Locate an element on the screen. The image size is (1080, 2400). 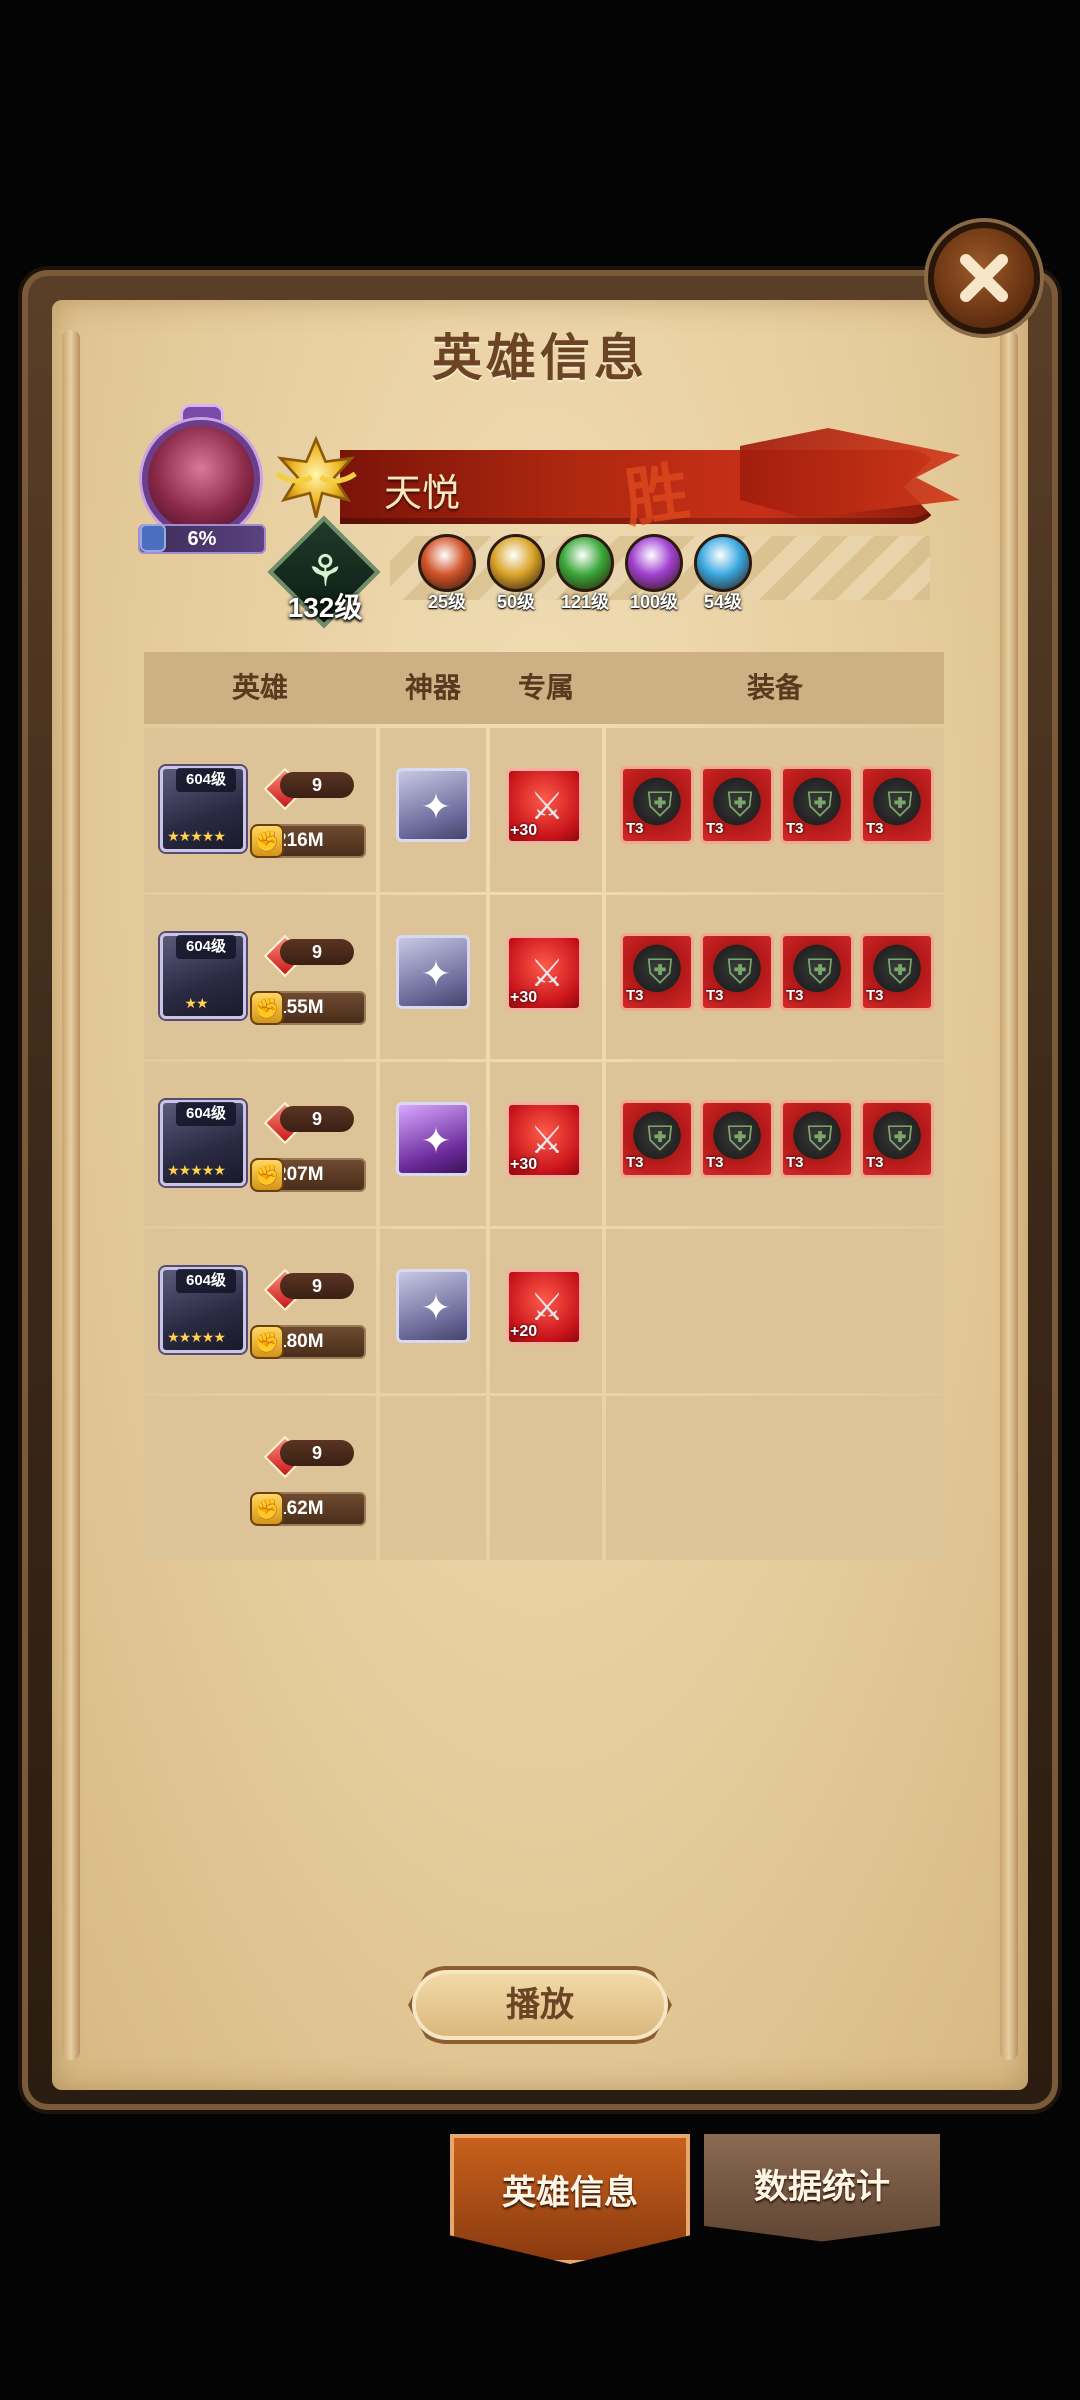
play-button-label: 播放 is located at coordinates (540, 2005).